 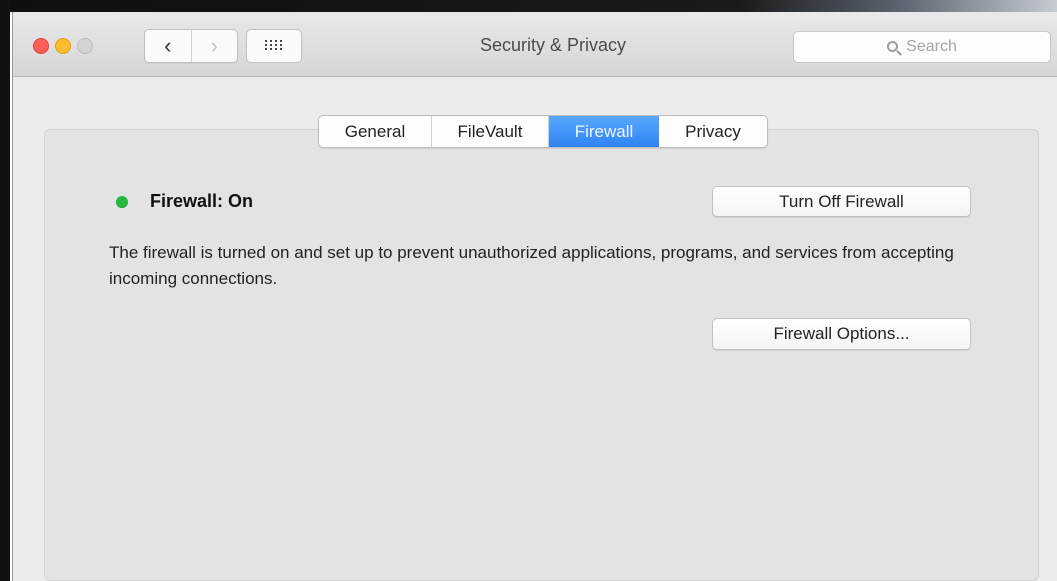 What do you see at coordinates (375, 131) in the screenshot?
I see `tab-general: General` at bounding box center [375, 131].